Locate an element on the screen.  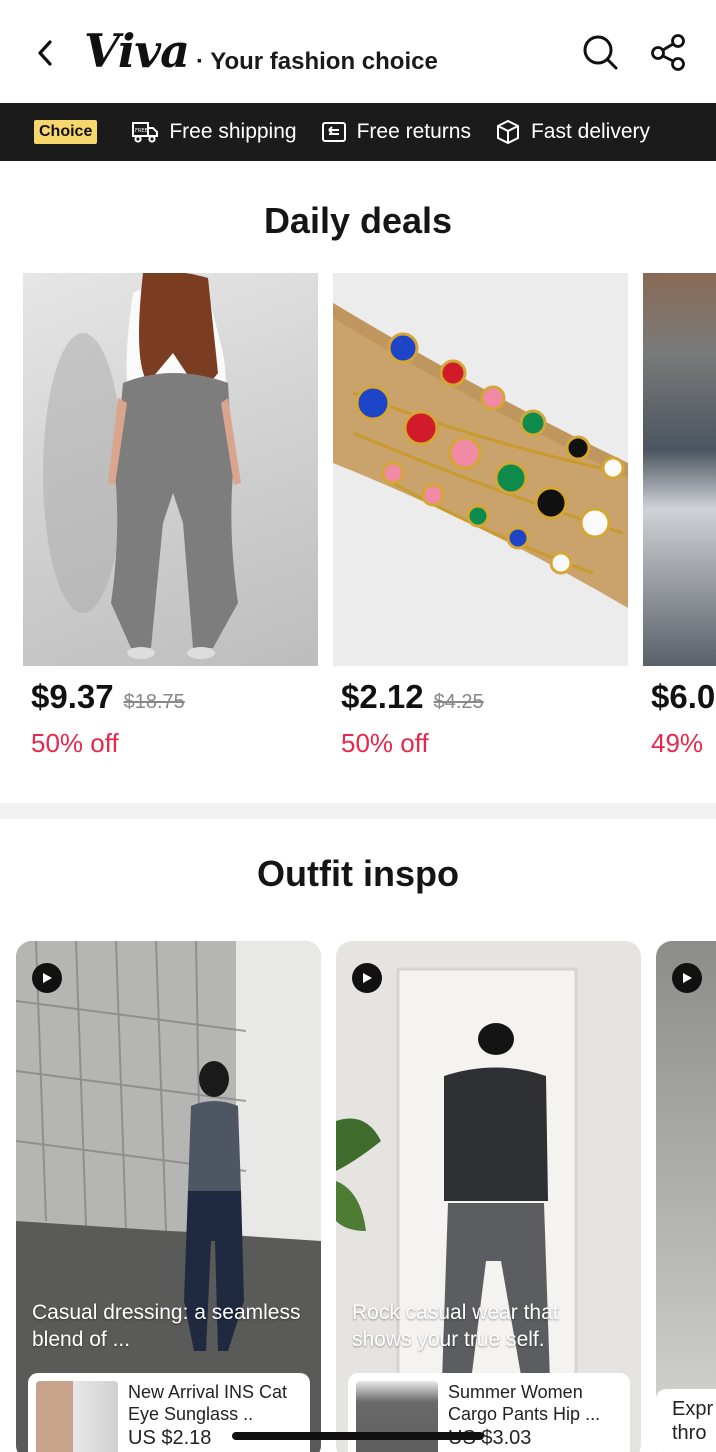
outfit-photo is located at coordinates (686, 1196).